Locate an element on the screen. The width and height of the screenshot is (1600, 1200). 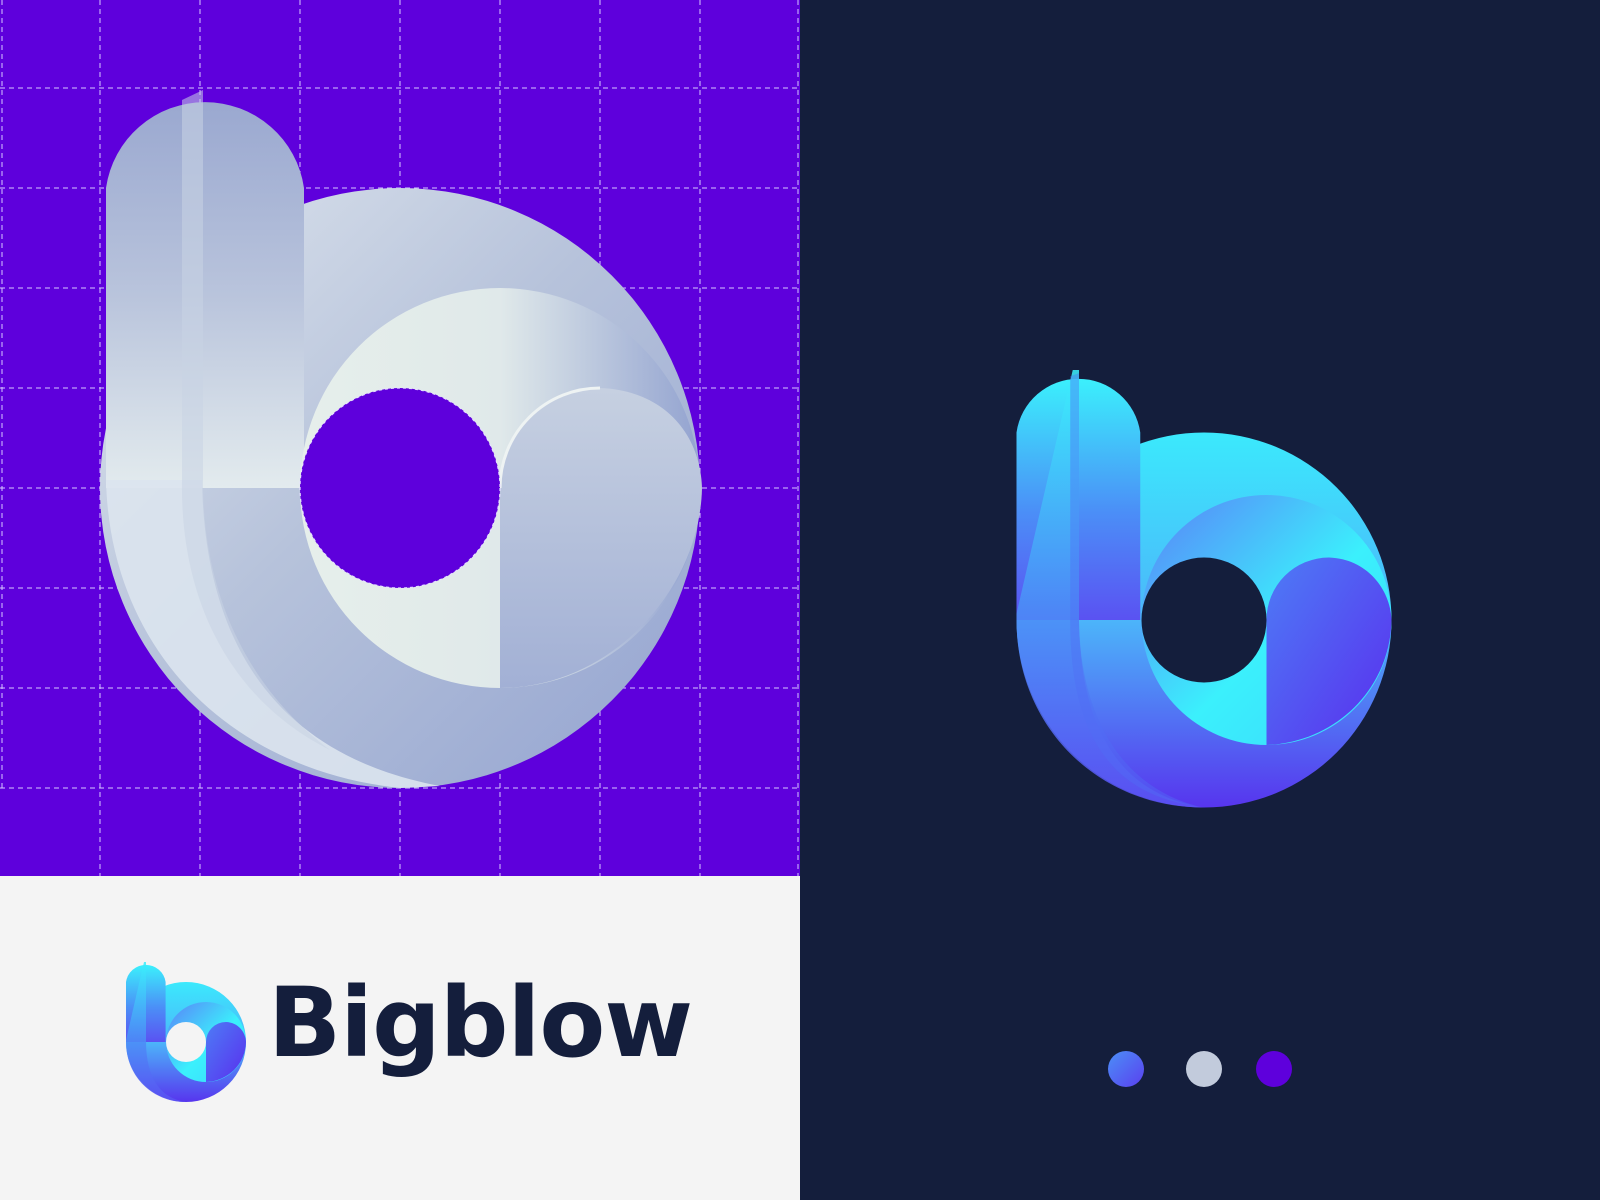
primary-logo-mark is located at coordinates (1204, 589).